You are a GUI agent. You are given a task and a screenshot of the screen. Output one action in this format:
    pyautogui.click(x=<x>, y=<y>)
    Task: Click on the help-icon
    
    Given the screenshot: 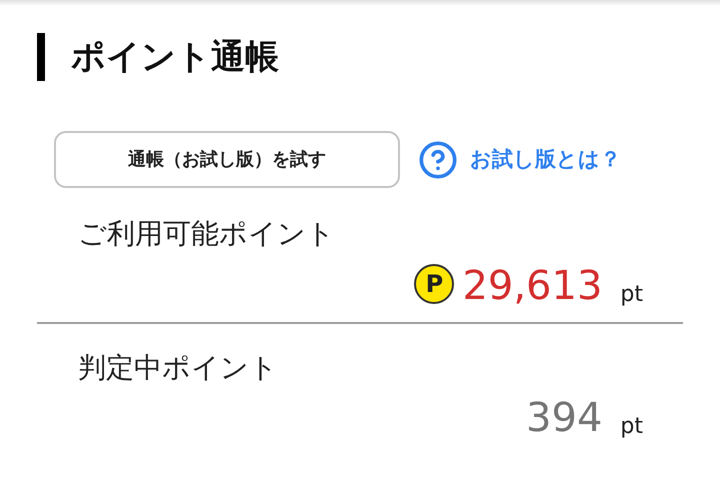 What is the action you would take?
    pyautogui.click(x=438, y=160)
    